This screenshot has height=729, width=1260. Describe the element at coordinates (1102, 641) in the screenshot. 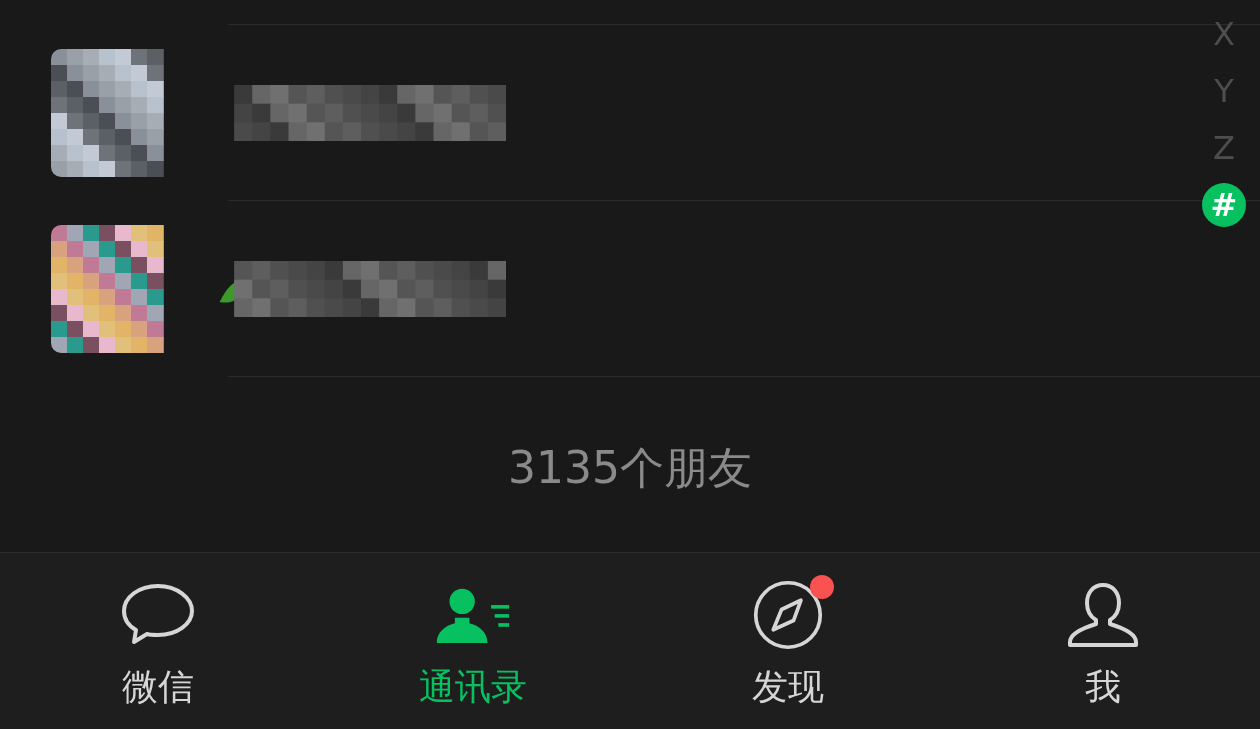

I see `tab: 我` at that location.